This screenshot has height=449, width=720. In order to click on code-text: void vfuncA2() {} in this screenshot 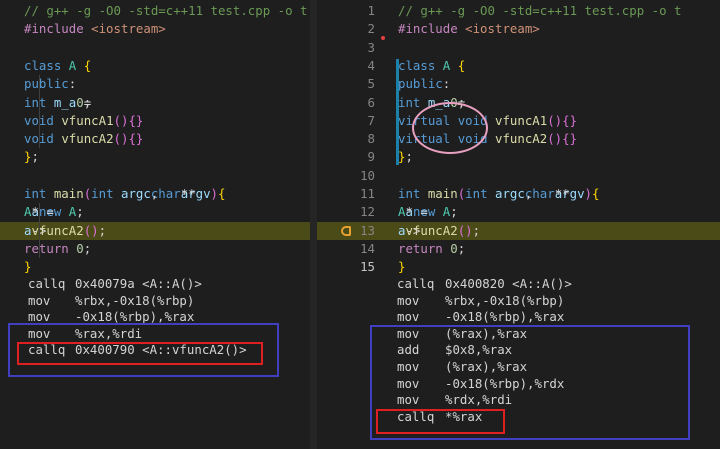, I will do `click(83, 139)`.